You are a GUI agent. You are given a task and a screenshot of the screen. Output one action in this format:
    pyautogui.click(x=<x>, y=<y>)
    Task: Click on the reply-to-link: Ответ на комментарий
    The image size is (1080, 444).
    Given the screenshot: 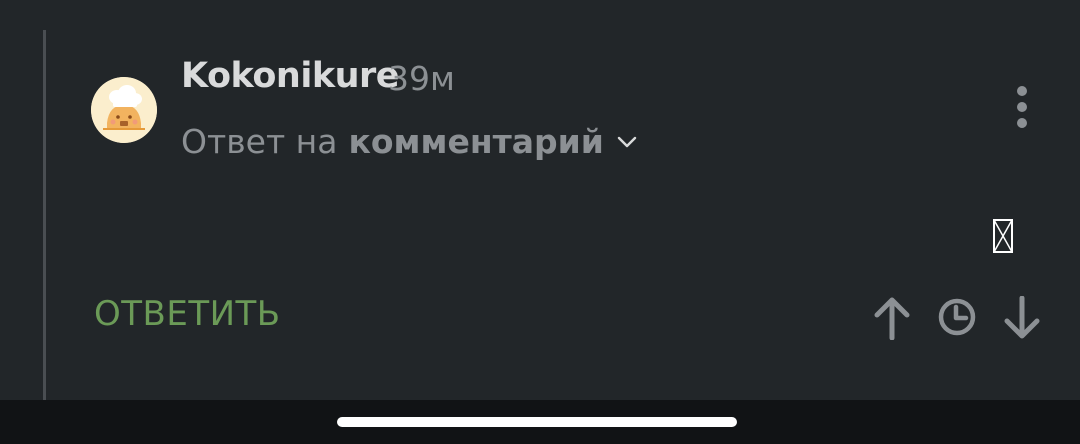 What is the action you would take?
    pyautogui.click(x=409, y=141)
    